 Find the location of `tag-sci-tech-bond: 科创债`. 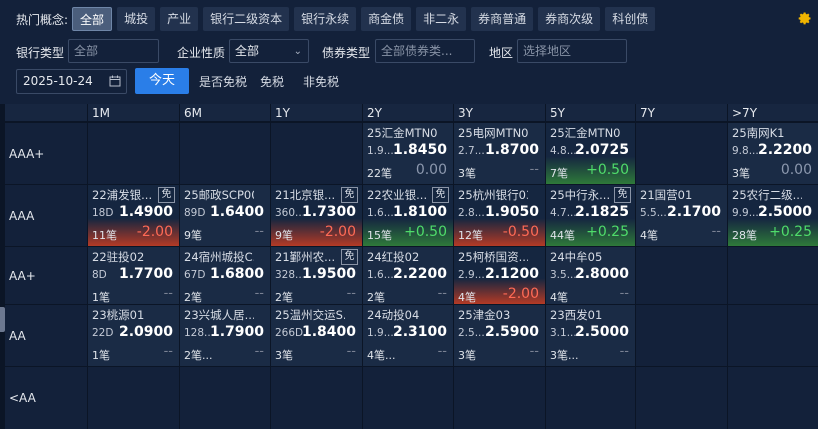

tag-sci-tech-bond: 科创债 is located at coordinates (630, 19).